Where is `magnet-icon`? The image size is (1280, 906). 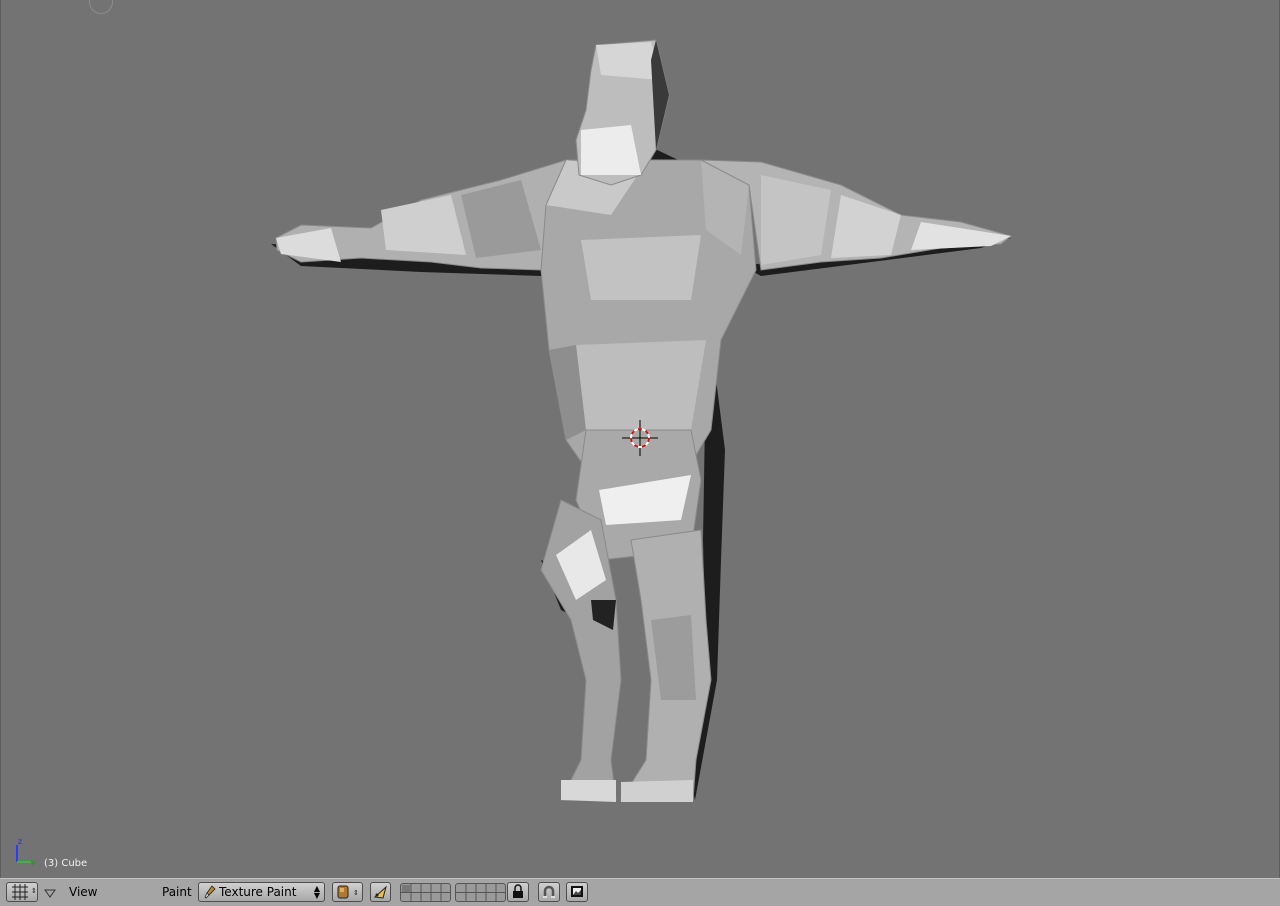 magnet-icon is located at coordinates (549, 891).